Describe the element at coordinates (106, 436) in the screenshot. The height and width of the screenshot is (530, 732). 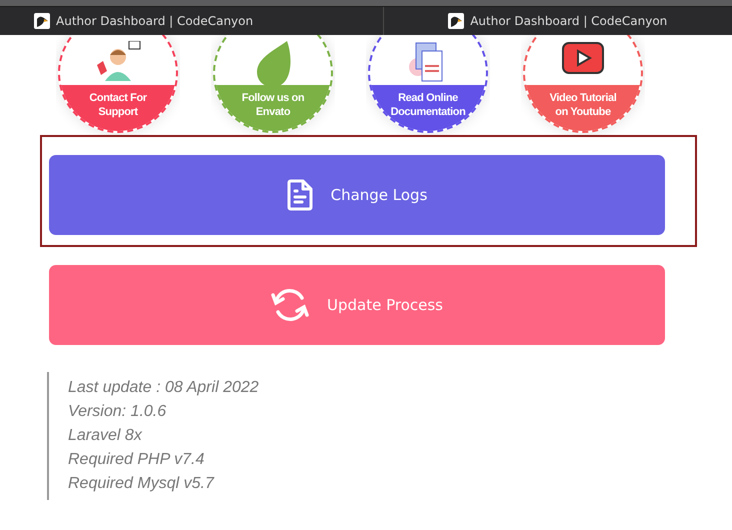
I see `note-line: Laravel 8x` at that location.